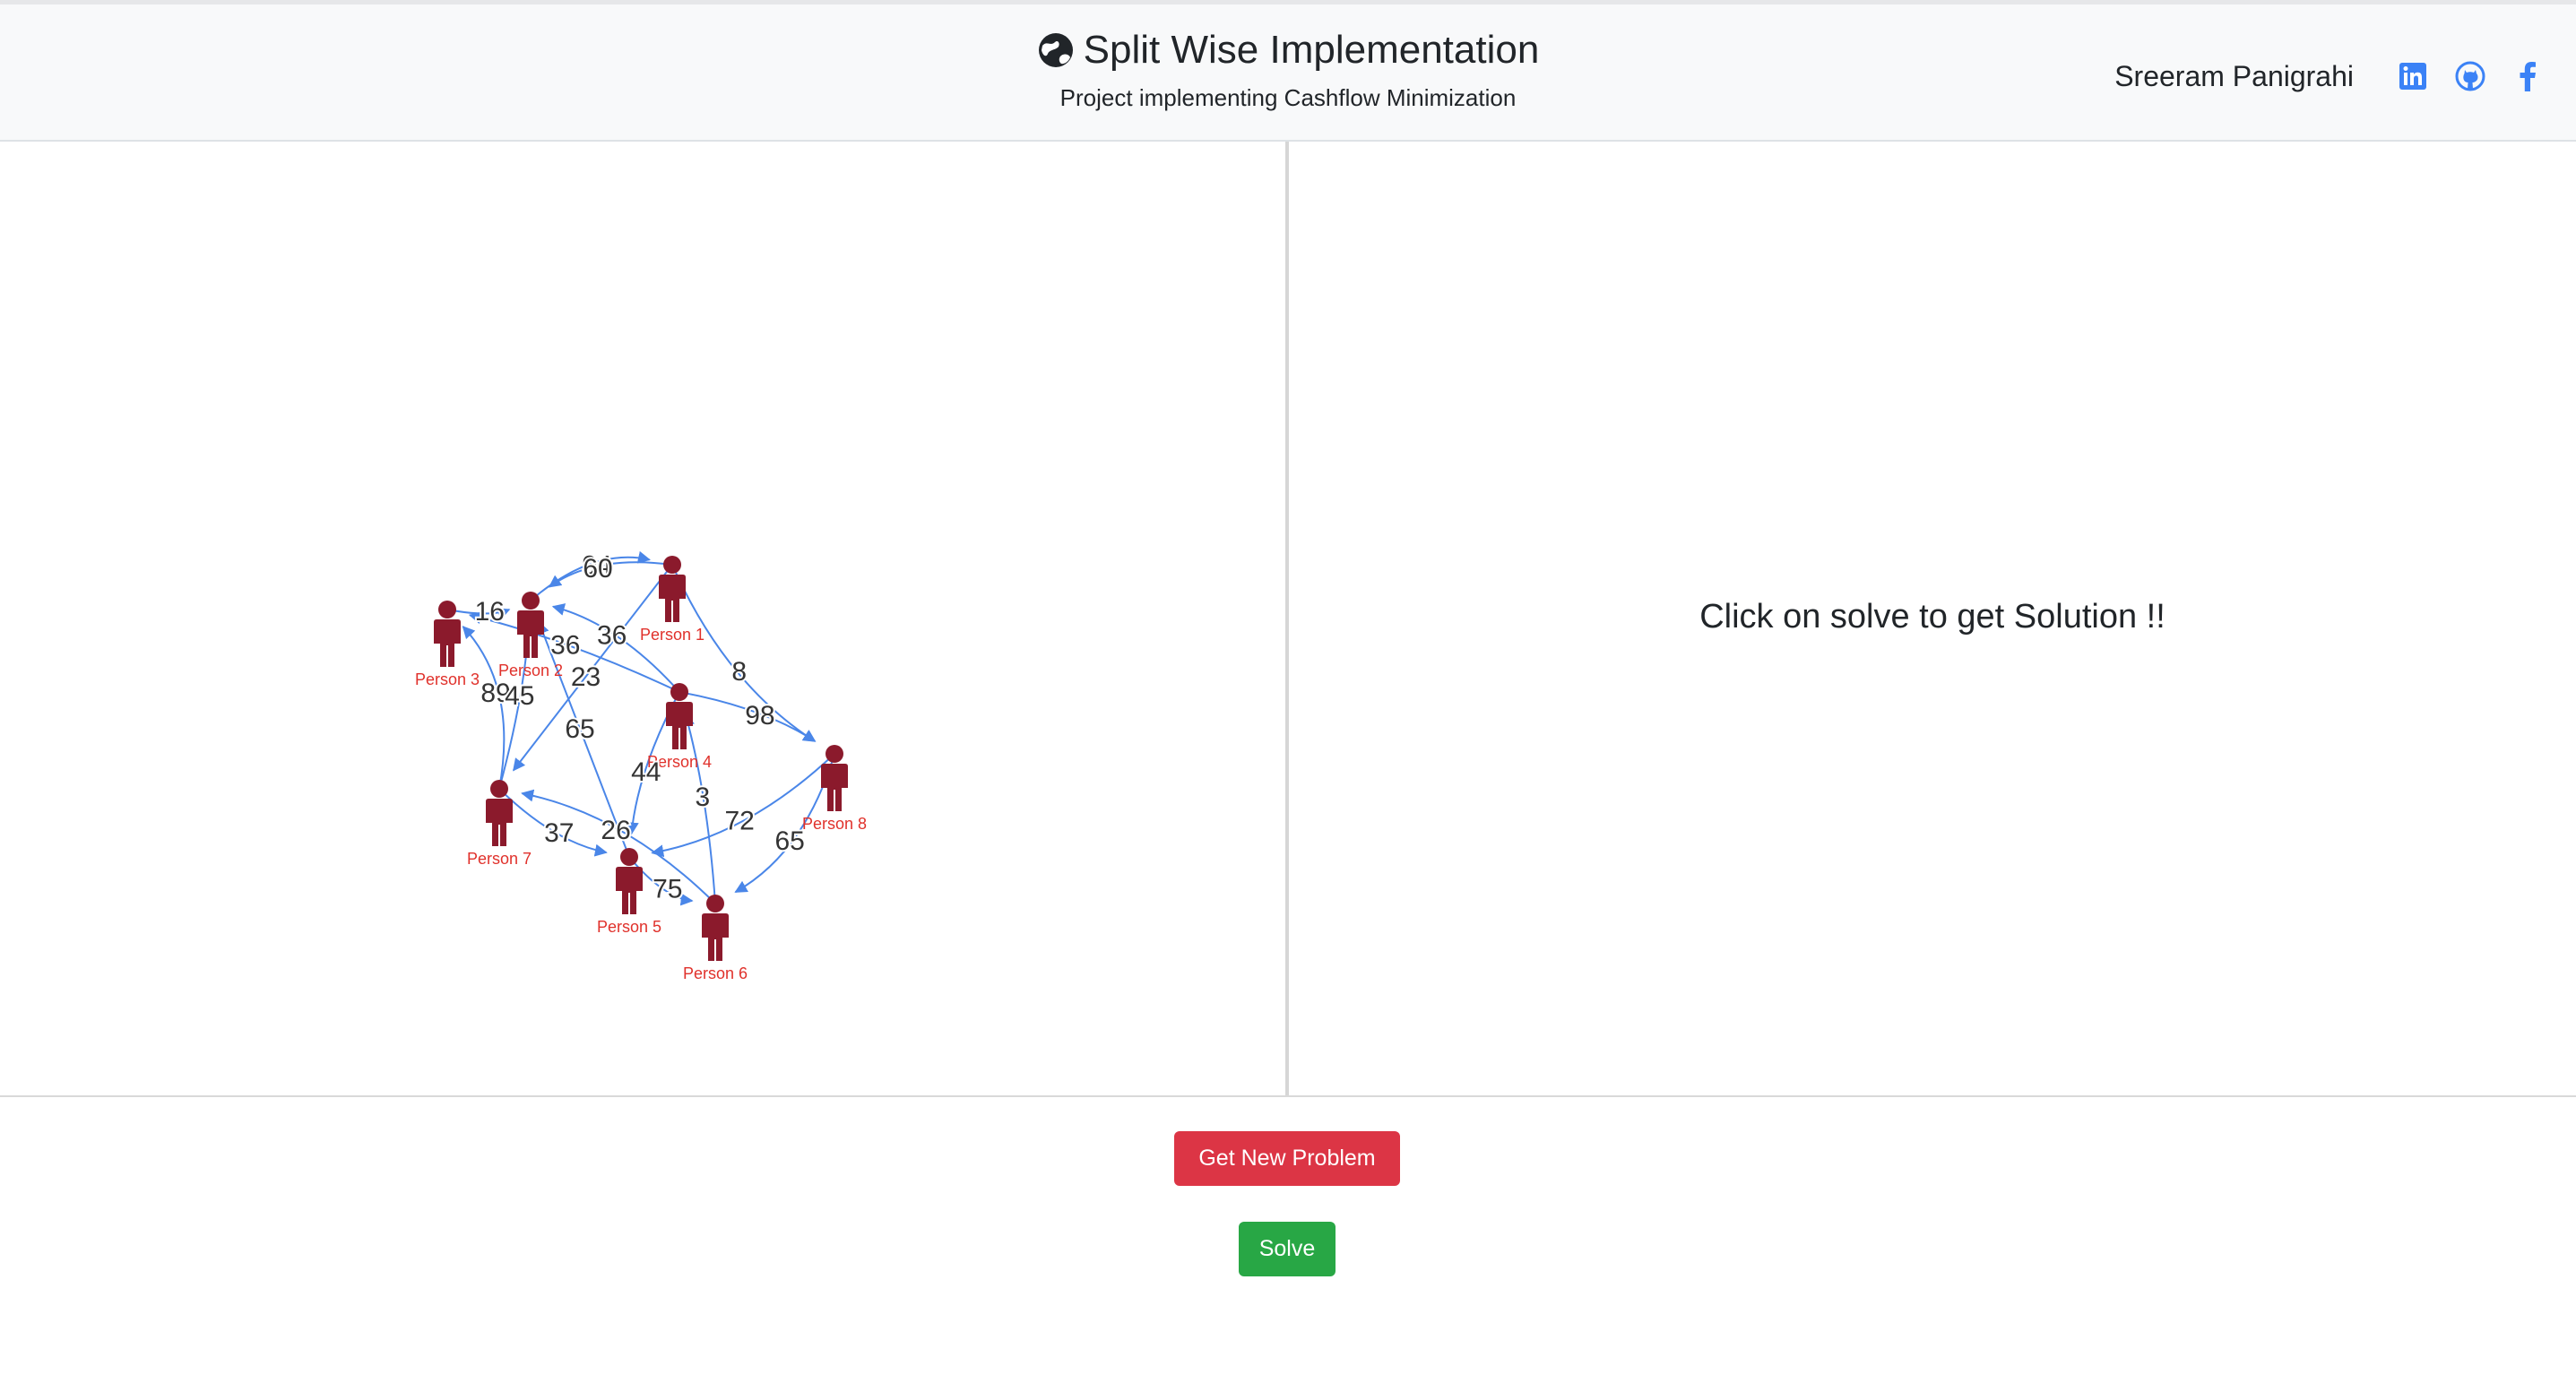 The height and width of the screenshot is (1375, 2576). Describe the element at coordinates (667, 889) in the screenshot. I see `edge-amount-label: 75` at that location.